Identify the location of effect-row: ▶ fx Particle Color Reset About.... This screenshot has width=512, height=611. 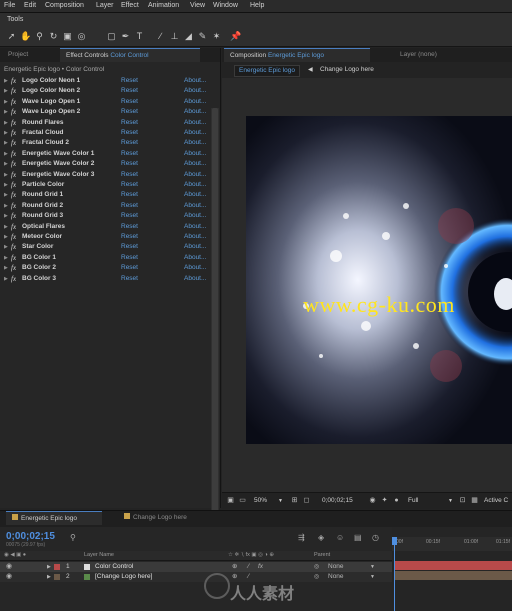
(106, 185).